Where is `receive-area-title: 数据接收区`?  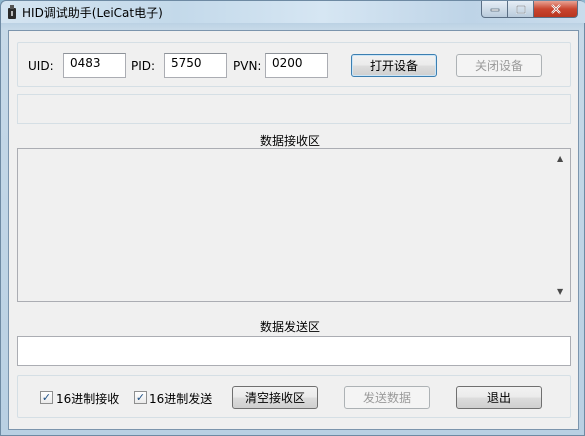
receive-area-title: 数据接收区 is located at coordinates (290, 141).